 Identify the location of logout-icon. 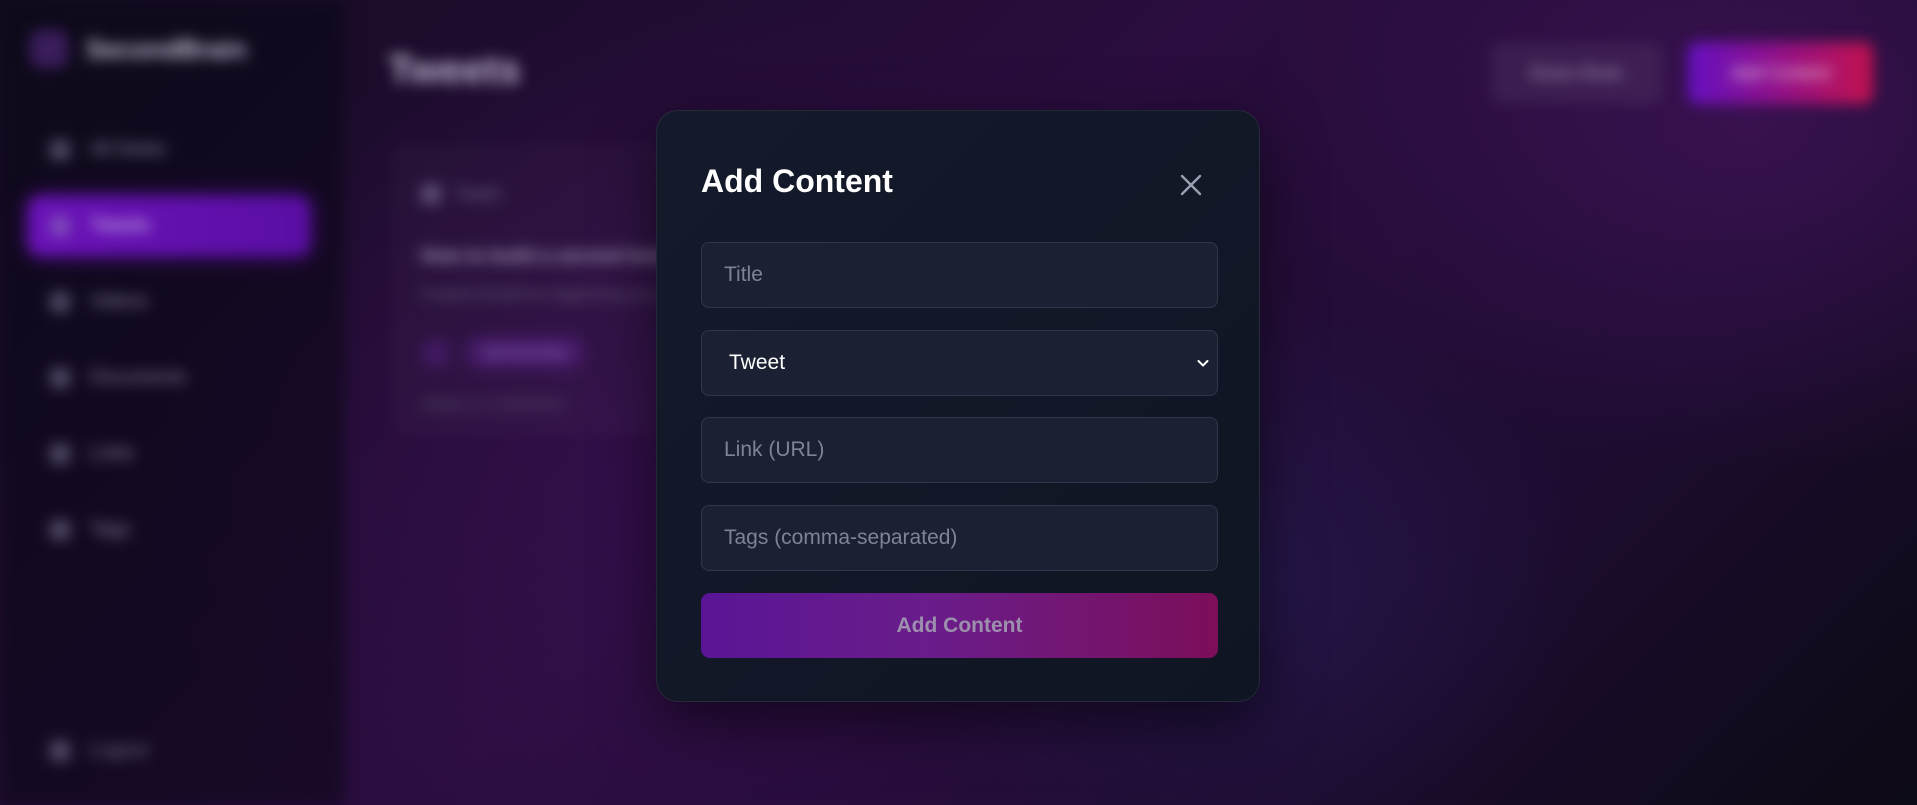
(60, 751).